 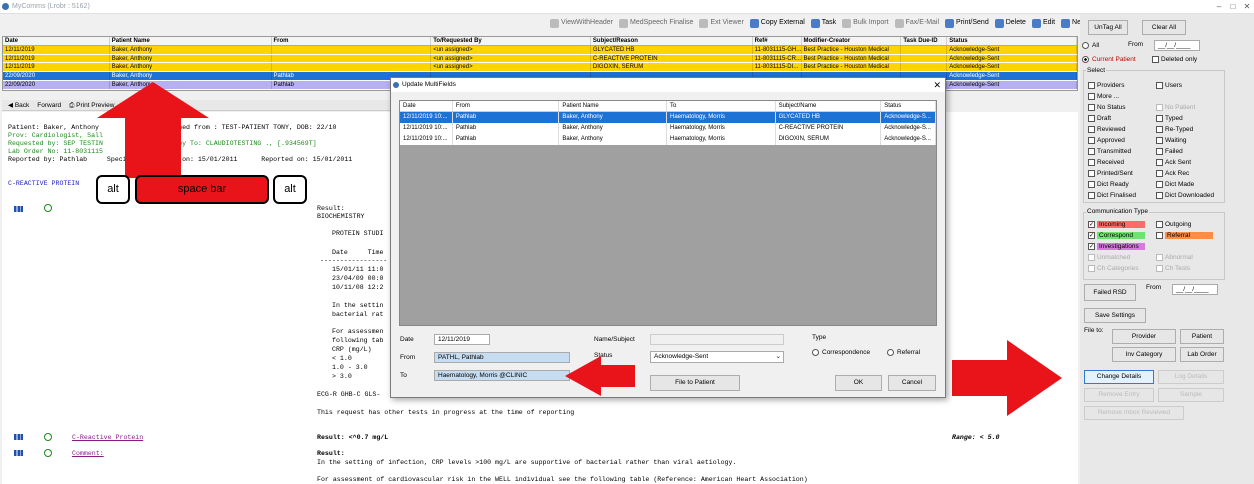 I want to click on toolbar-button-7: Print/Send, so click(x=967, y=23).